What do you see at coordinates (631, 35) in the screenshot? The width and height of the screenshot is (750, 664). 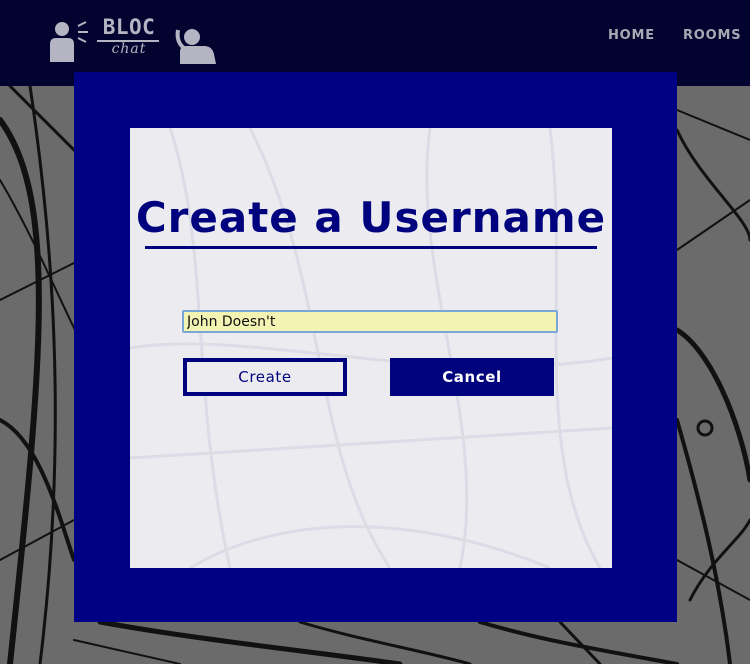 I see `nav-home-link: HOME` at bounding box center [631, 35].